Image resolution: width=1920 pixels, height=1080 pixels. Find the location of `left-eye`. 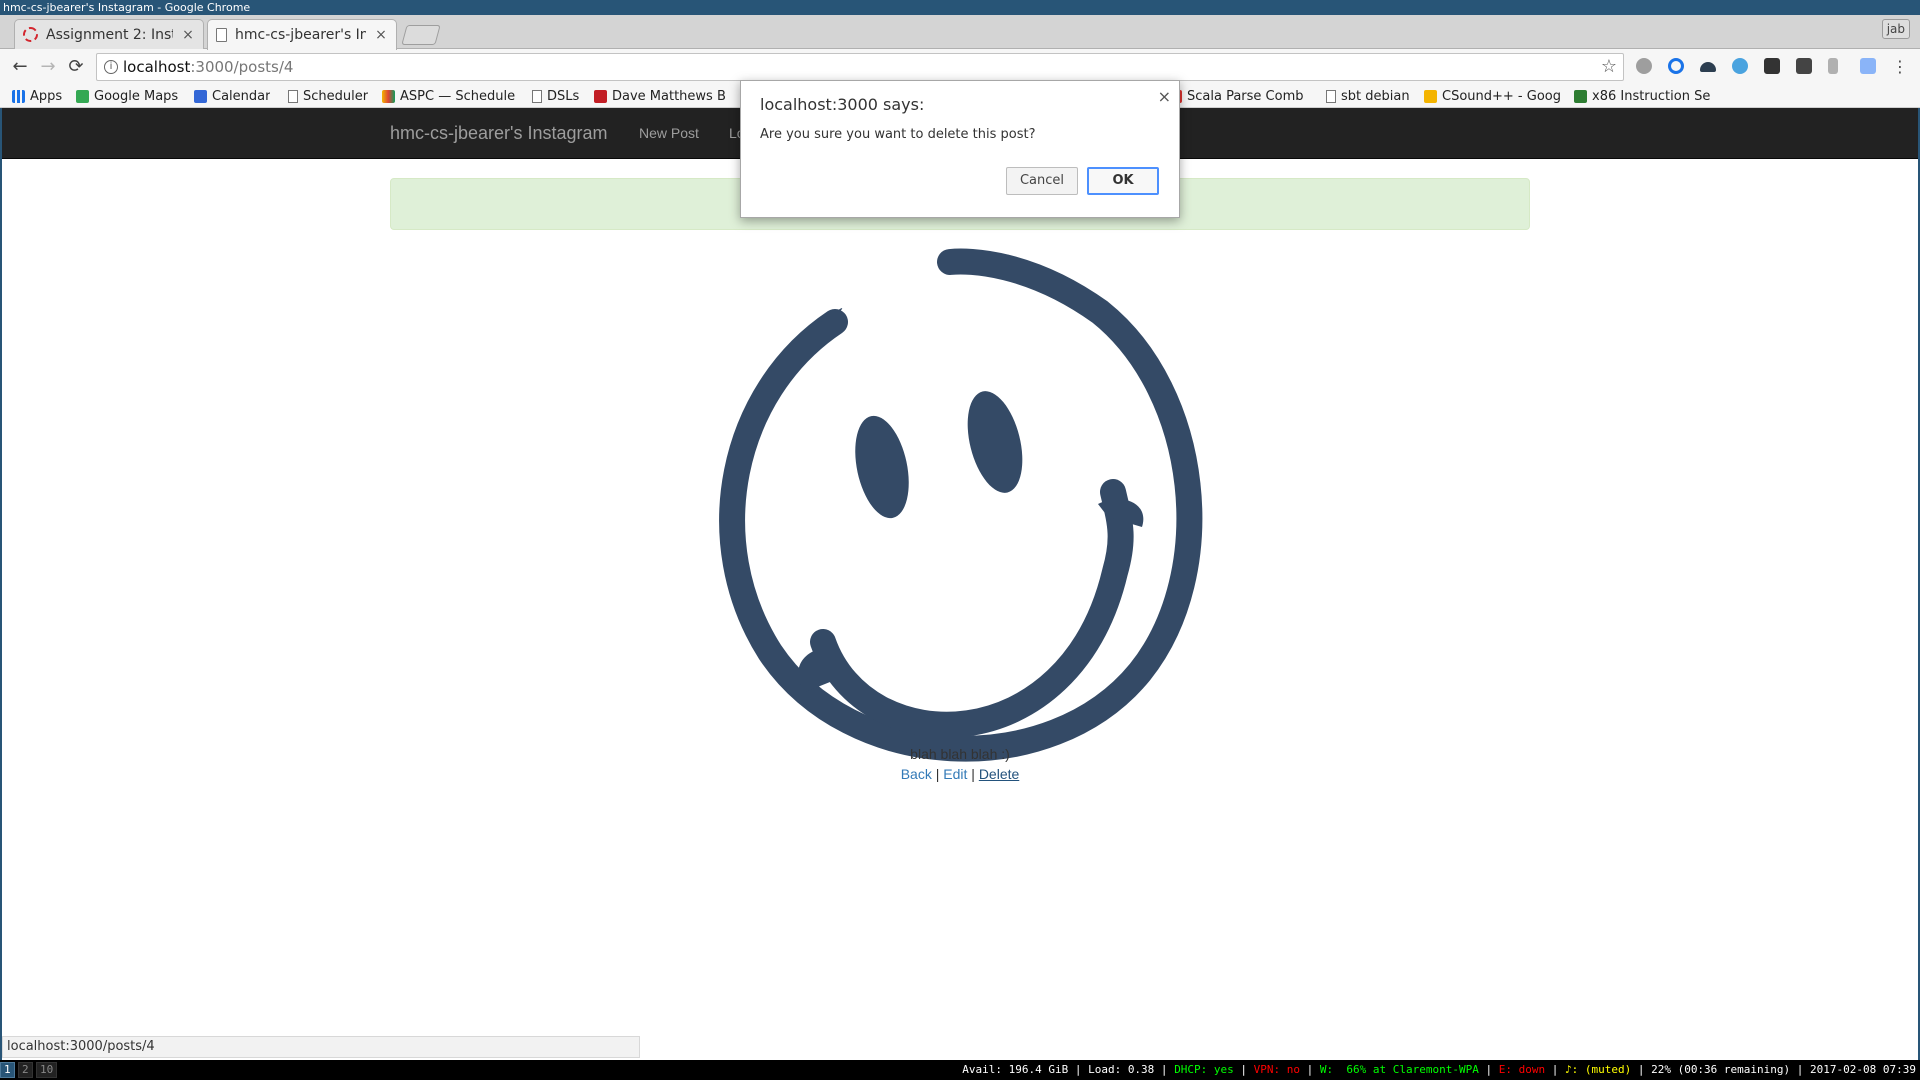

left-eye is located at coordinates (882, 467).